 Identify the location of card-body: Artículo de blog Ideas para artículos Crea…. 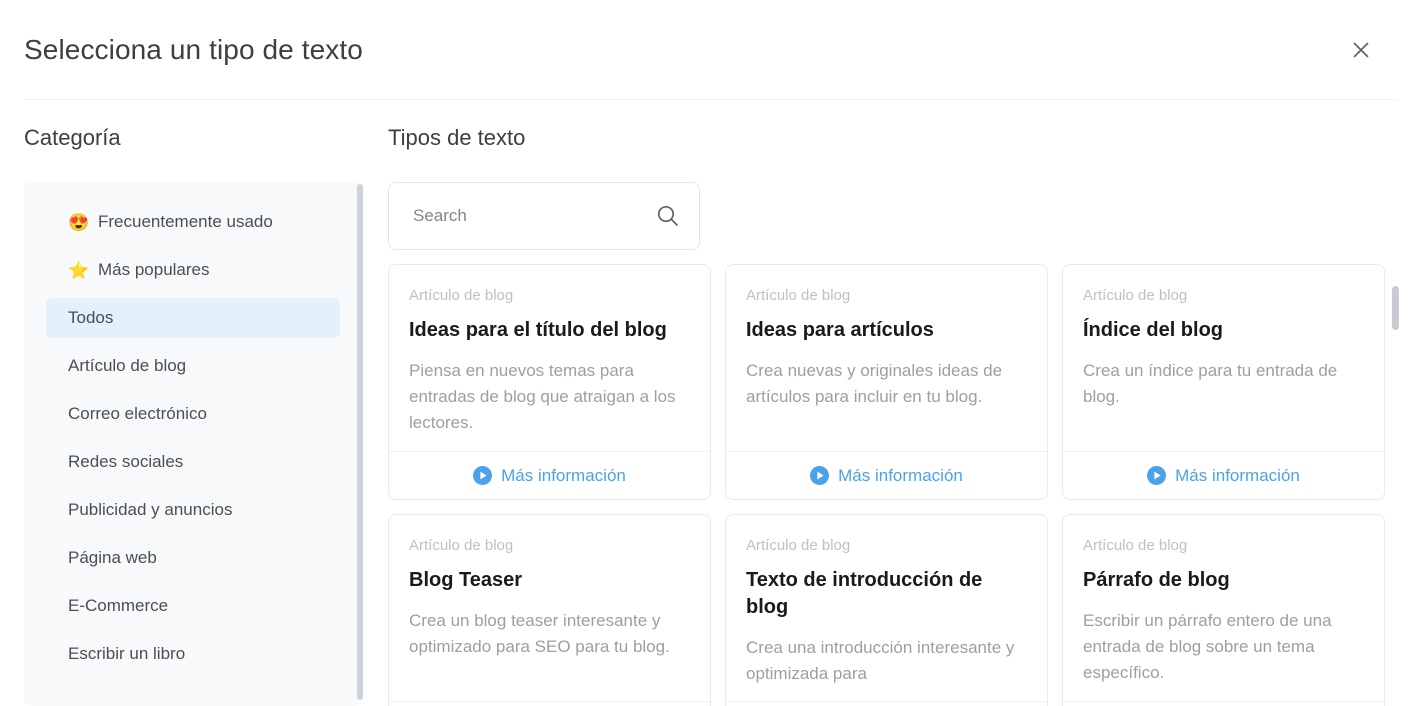
(886, 358).